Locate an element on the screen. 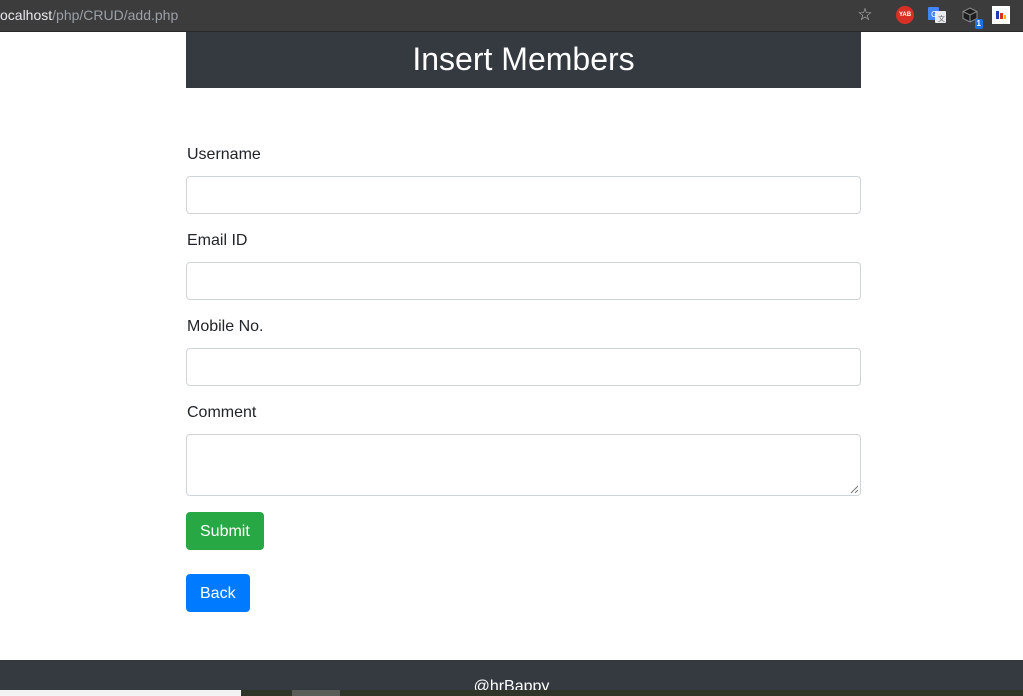  yab-extension-icon: YAB is located at coordinates (905, 15).